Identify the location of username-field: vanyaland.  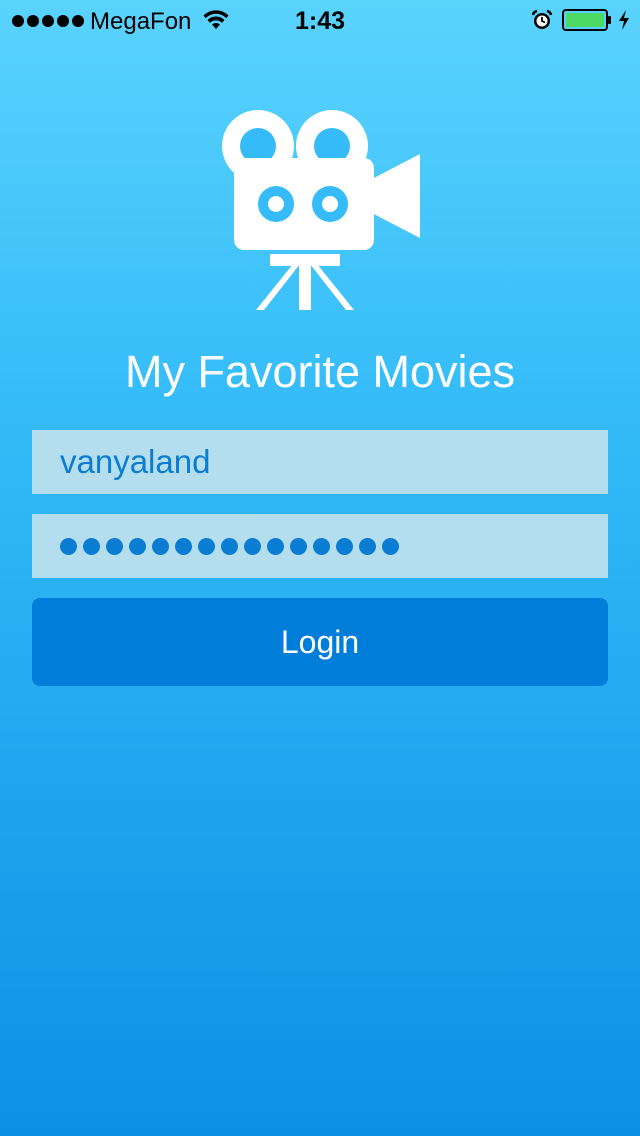
(320, 462).